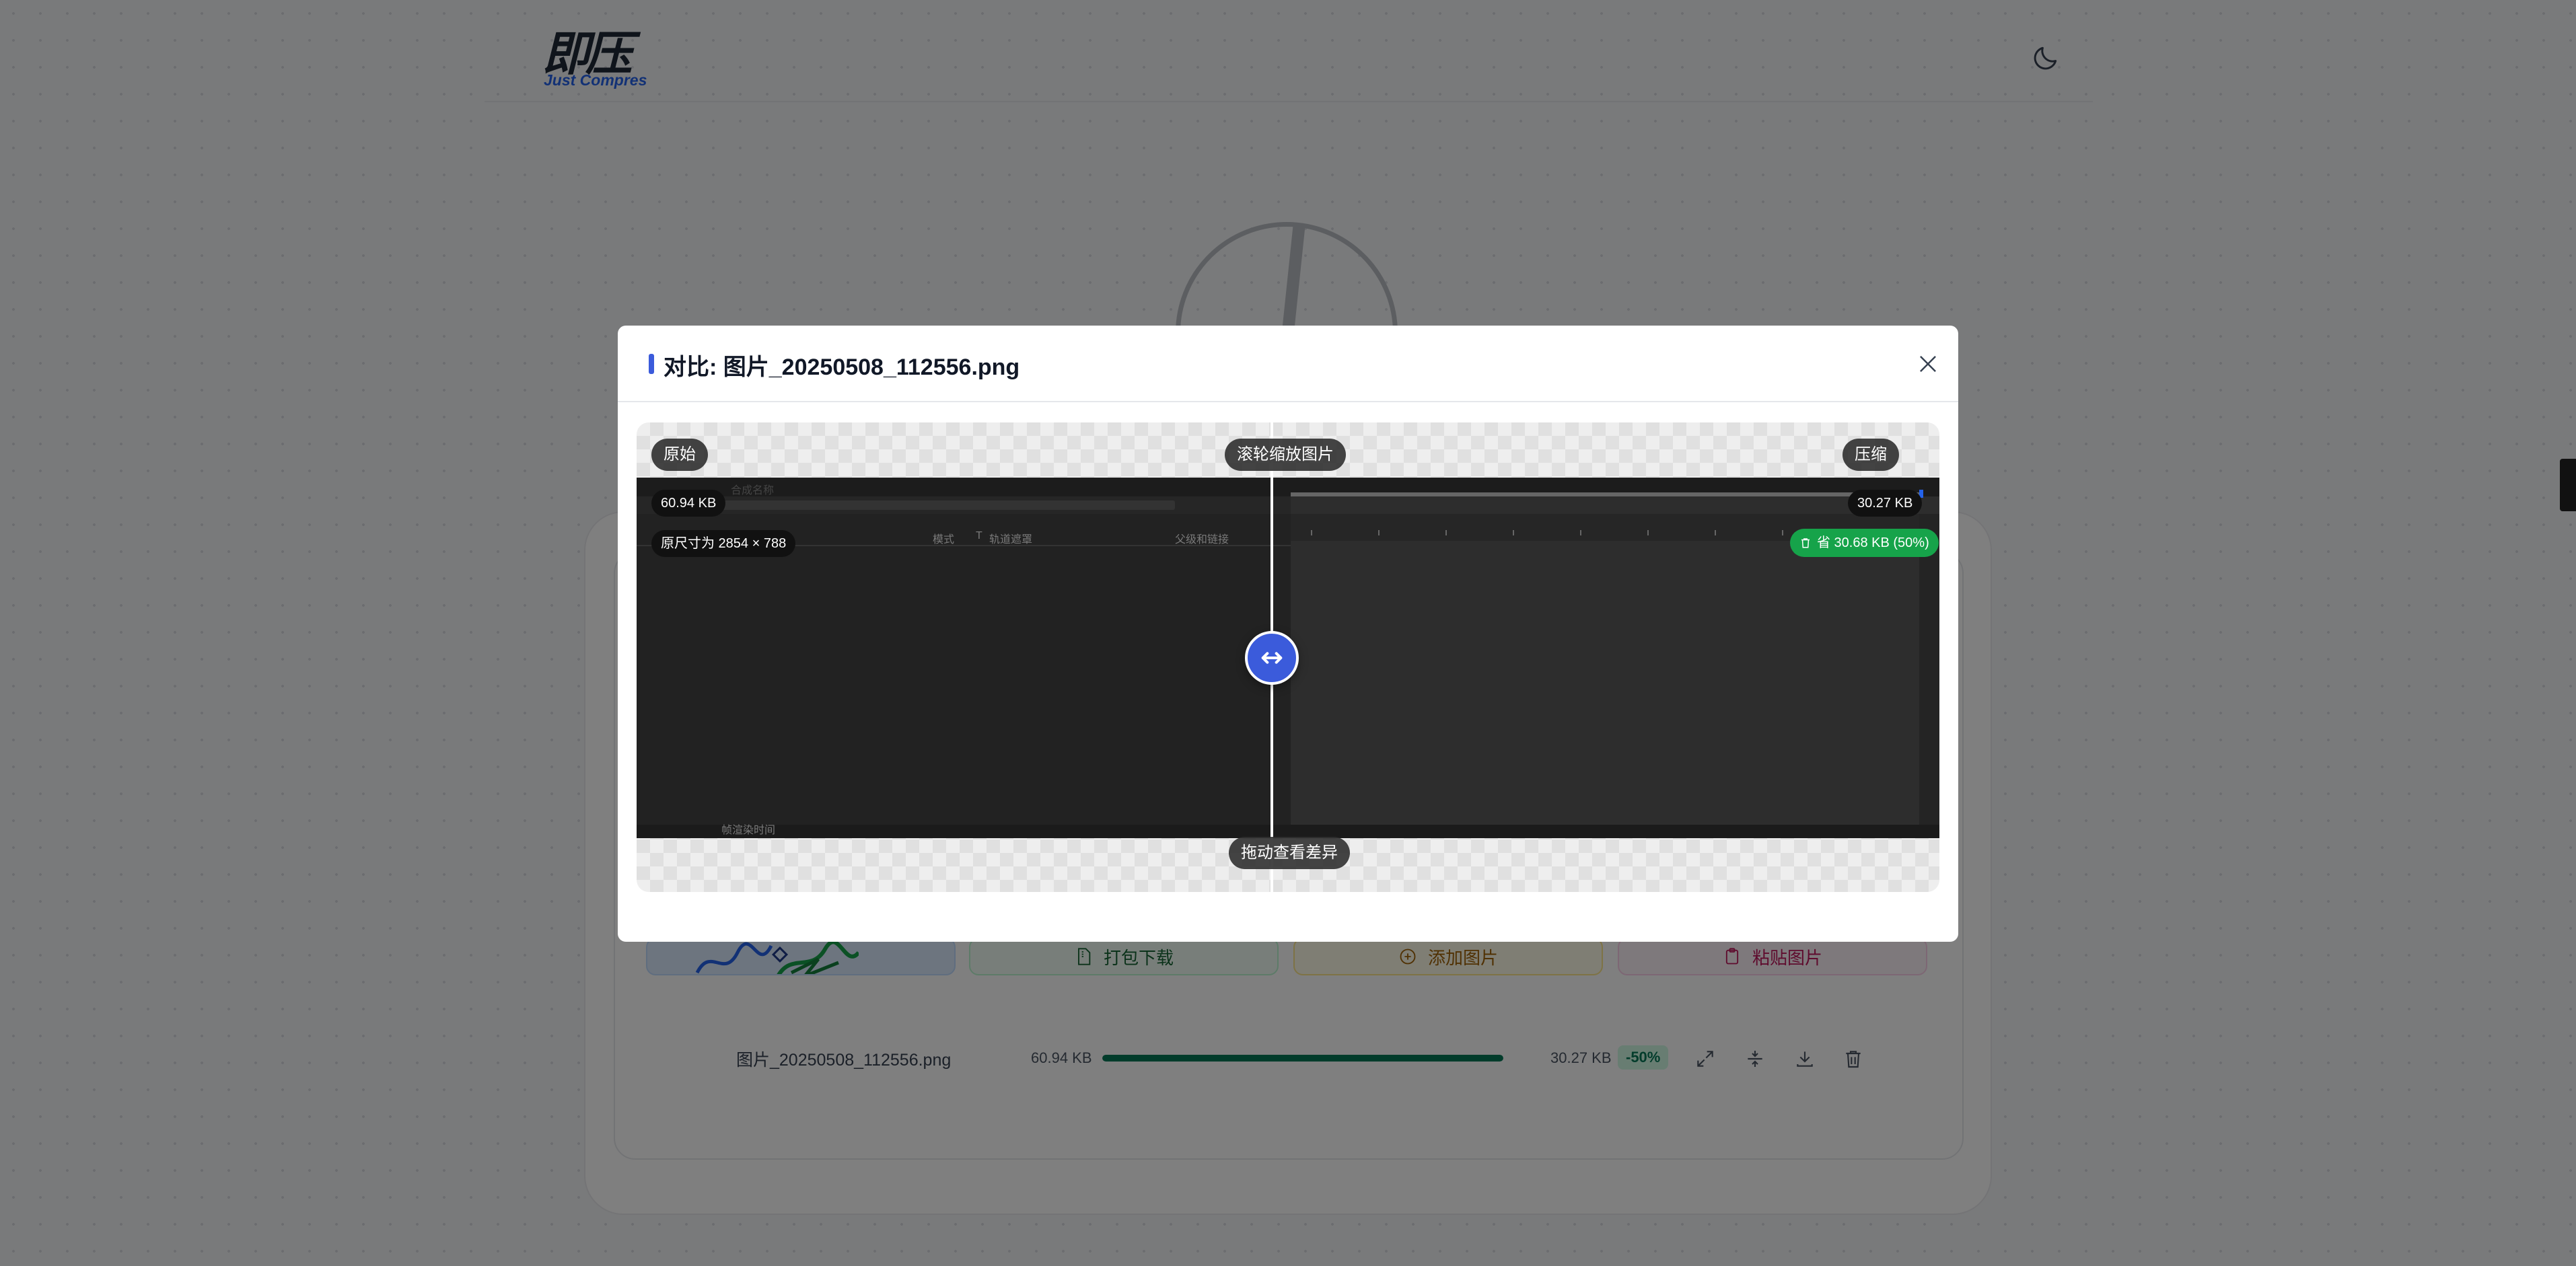 Image resolution: width=2576 pixels, height=1266 pixels. What do you see at coordinates (679, 455) in the screenshot?
I see `original-label: 原始` at bounding box center [679, 455].